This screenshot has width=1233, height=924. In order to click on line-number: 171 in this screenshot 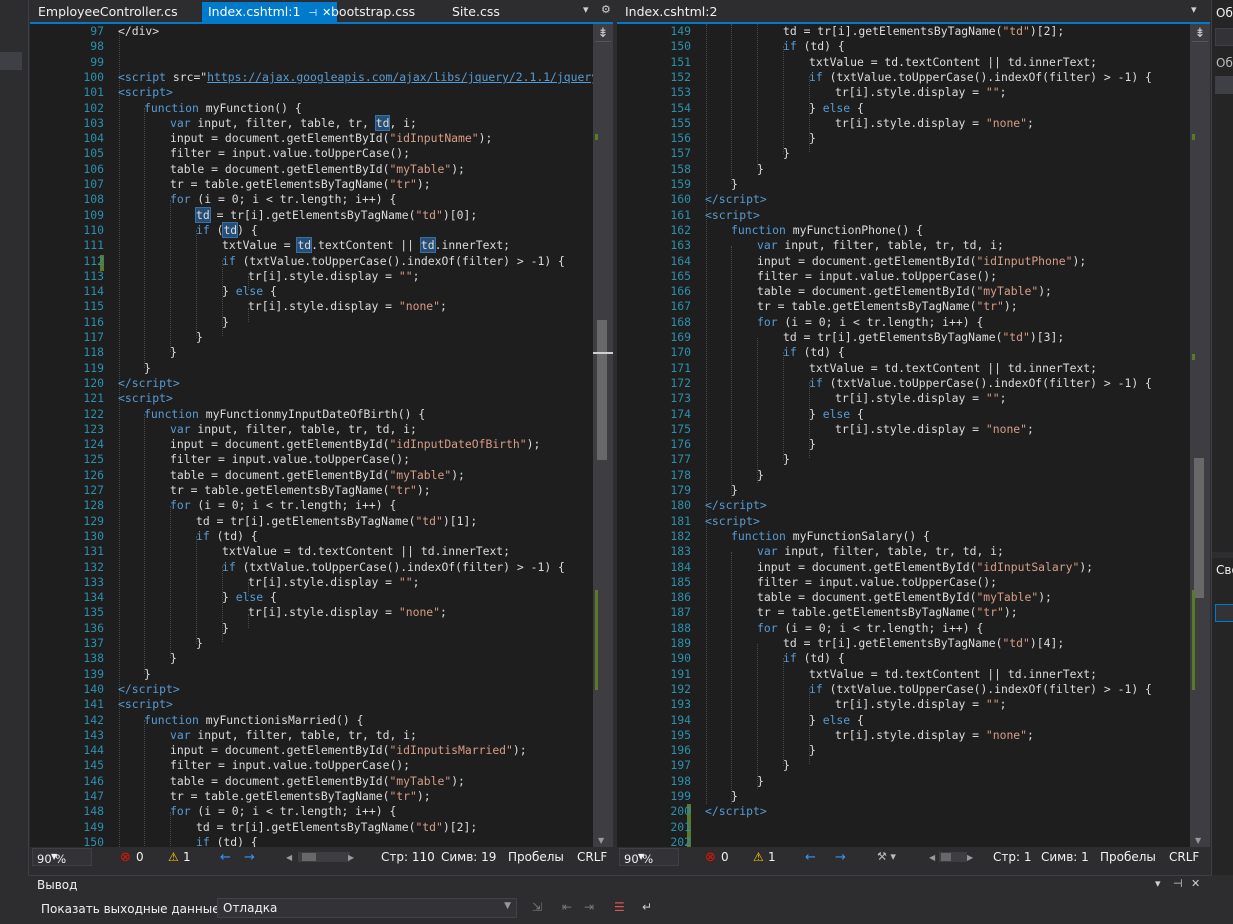, I will do `click(680, 367)`.